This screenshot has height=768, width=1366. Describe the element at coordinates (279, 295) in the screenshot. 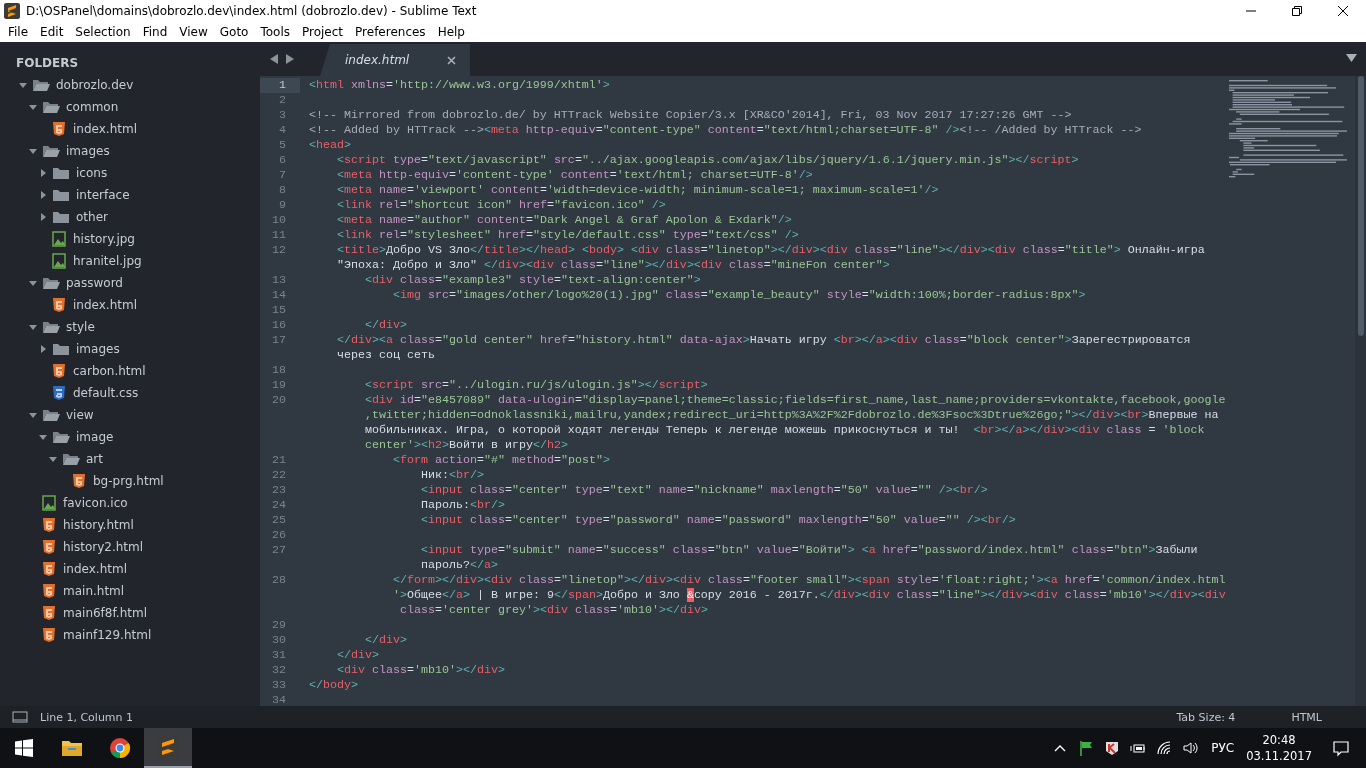

I see `line-number: 14` at that location.